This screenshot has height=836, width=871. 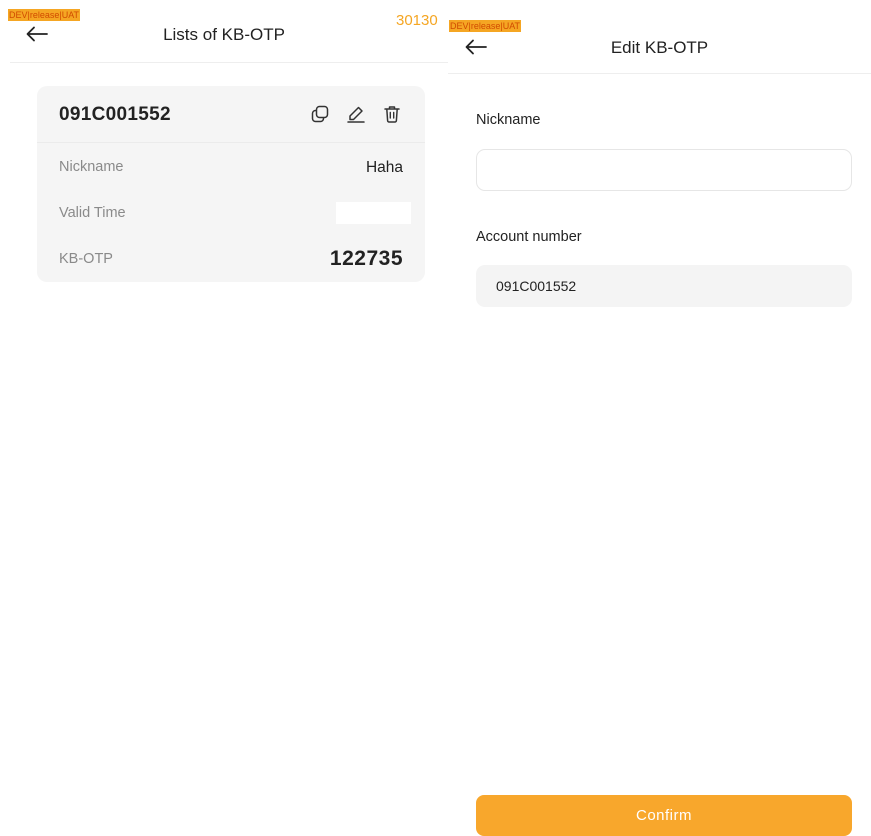 I want to click on account-number-field: 091C001552, so click(x=664, y=286).